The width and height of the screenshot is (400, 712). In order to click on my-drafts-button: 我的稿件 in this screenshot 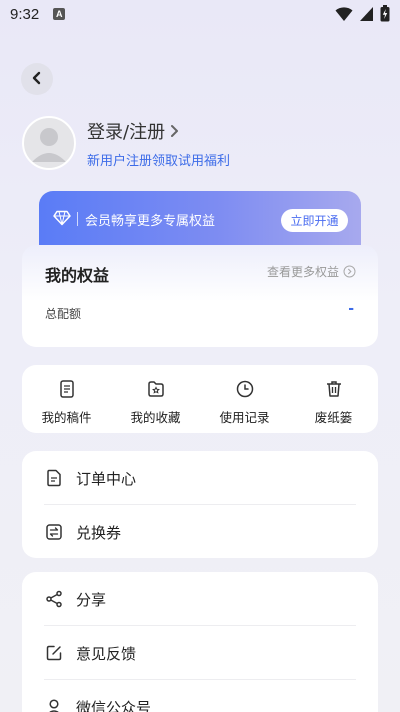, I will do `click(66, 399)`.